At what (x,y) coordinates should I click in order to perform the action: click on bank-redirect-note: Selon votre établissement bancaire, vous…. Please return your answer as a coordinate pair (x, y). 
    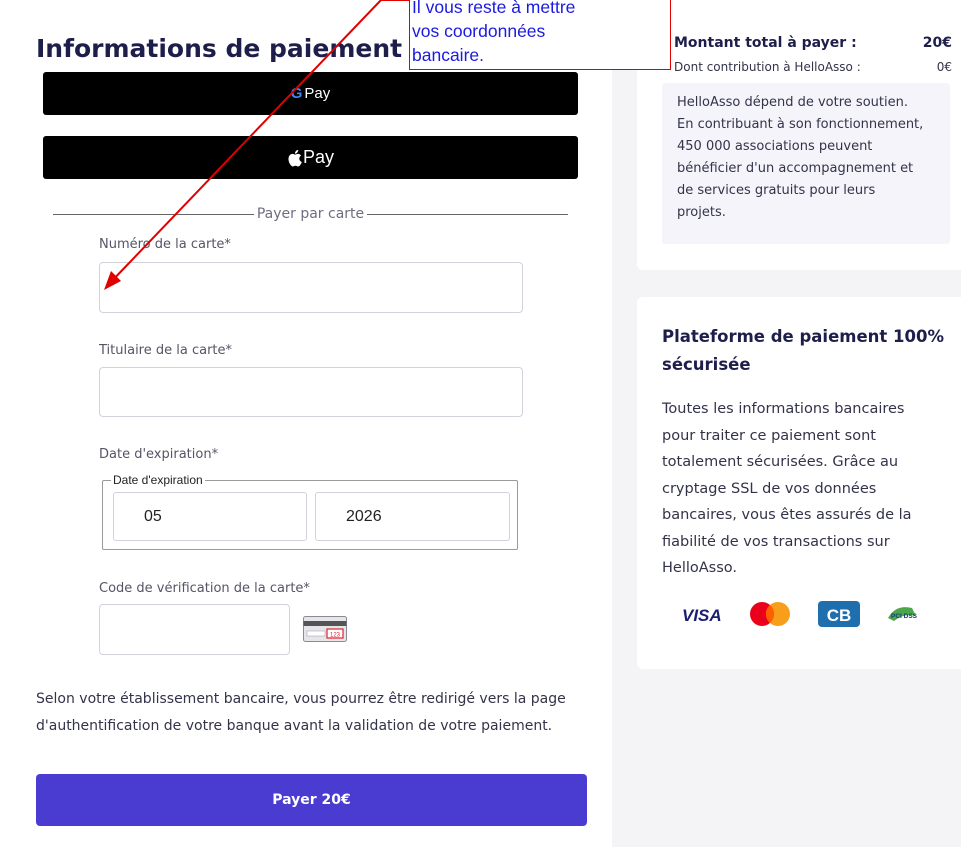
    Looking at the image, I should click on (316, 713).